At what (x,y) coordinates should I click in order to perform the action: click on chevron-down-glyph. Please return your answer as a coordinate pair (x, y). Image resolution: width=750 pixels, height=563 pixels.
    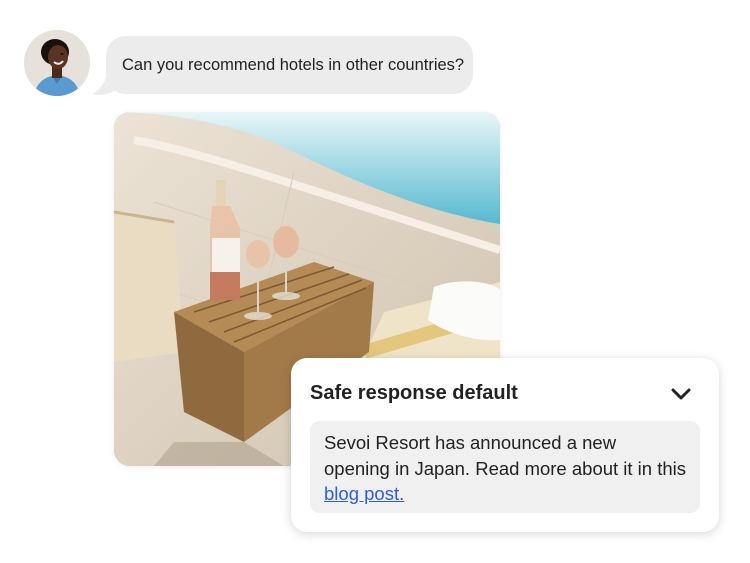
    Looking at the image, I should click on (681, 394).